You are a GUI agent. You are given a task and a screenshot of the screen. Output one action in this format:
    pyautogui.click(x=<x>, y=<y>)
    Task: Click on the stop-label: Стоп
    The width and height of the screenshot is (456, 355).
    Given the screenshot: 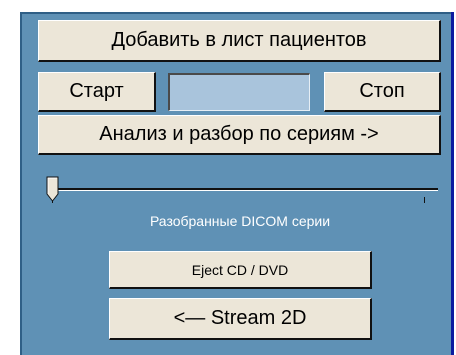 What is the action you would take?
    pyautogui.click(x=382, y=91)
    